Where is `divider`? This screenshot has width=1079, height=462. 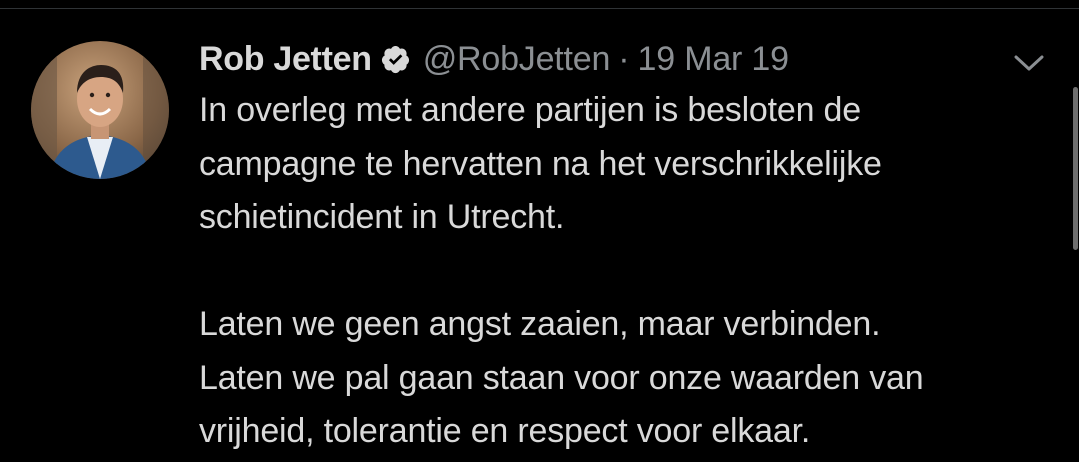 divider is located at coordinates (539, 8).